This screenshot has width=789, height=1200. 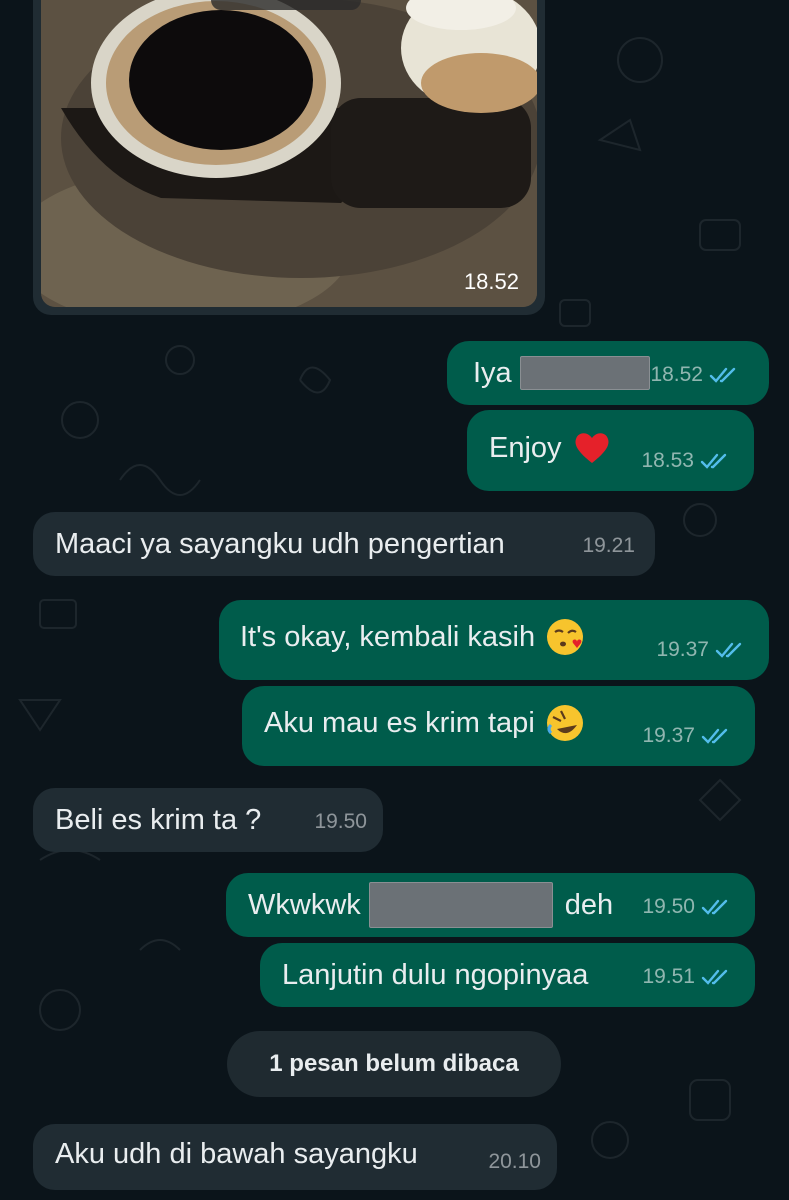 I want to click on outgoing-message: Lanjutin dulu ngopinyaa 19.51, so click(x=507, y=975).